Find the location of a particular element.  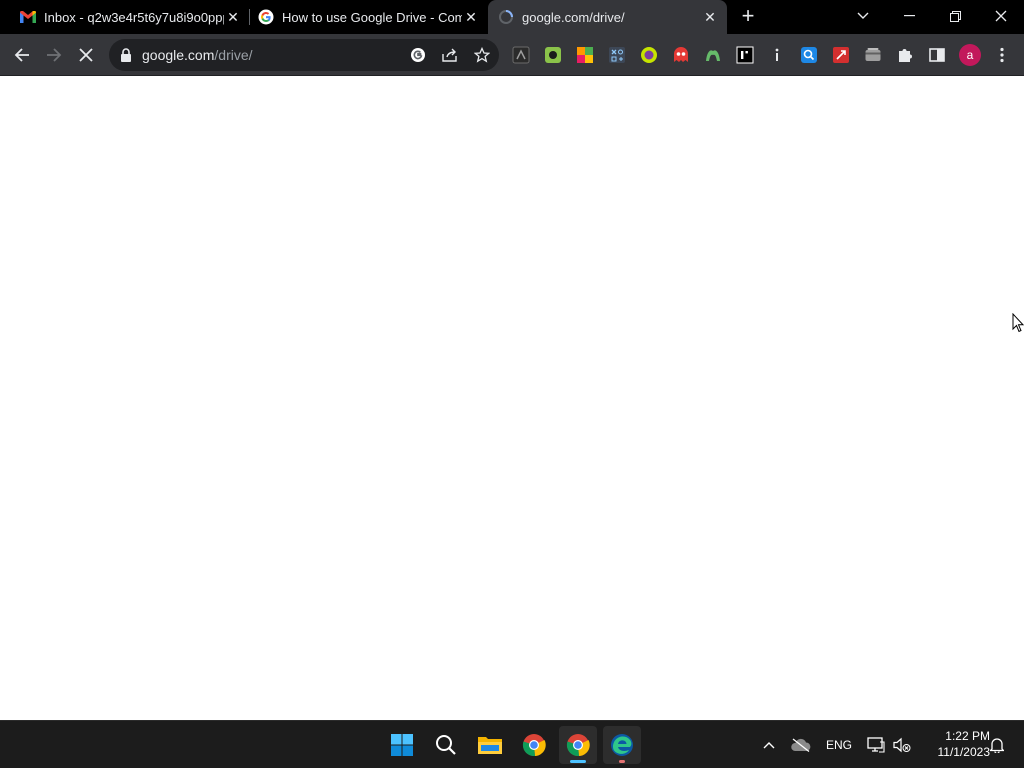

tab-title: How to use Google Drive - Com is located at coordinates (372, 17).